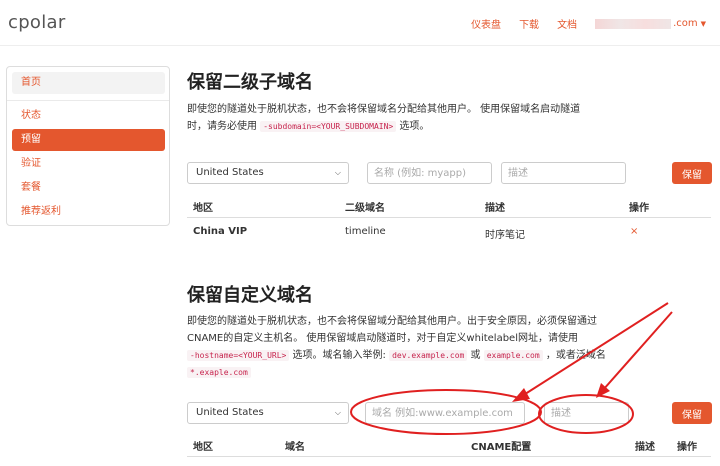  I want to click on custom-desc-text-3: 选项。域名输入举例:, so click(339, 355).